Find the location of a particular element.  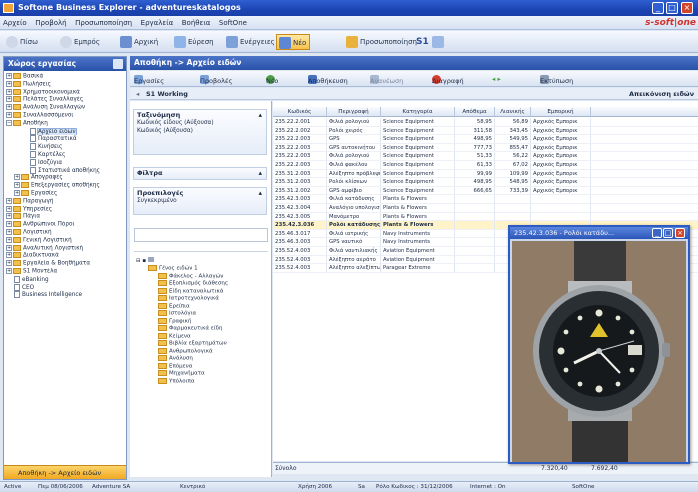

menu-customize: Προσωποποίηση is located at coordinates (103, 22).